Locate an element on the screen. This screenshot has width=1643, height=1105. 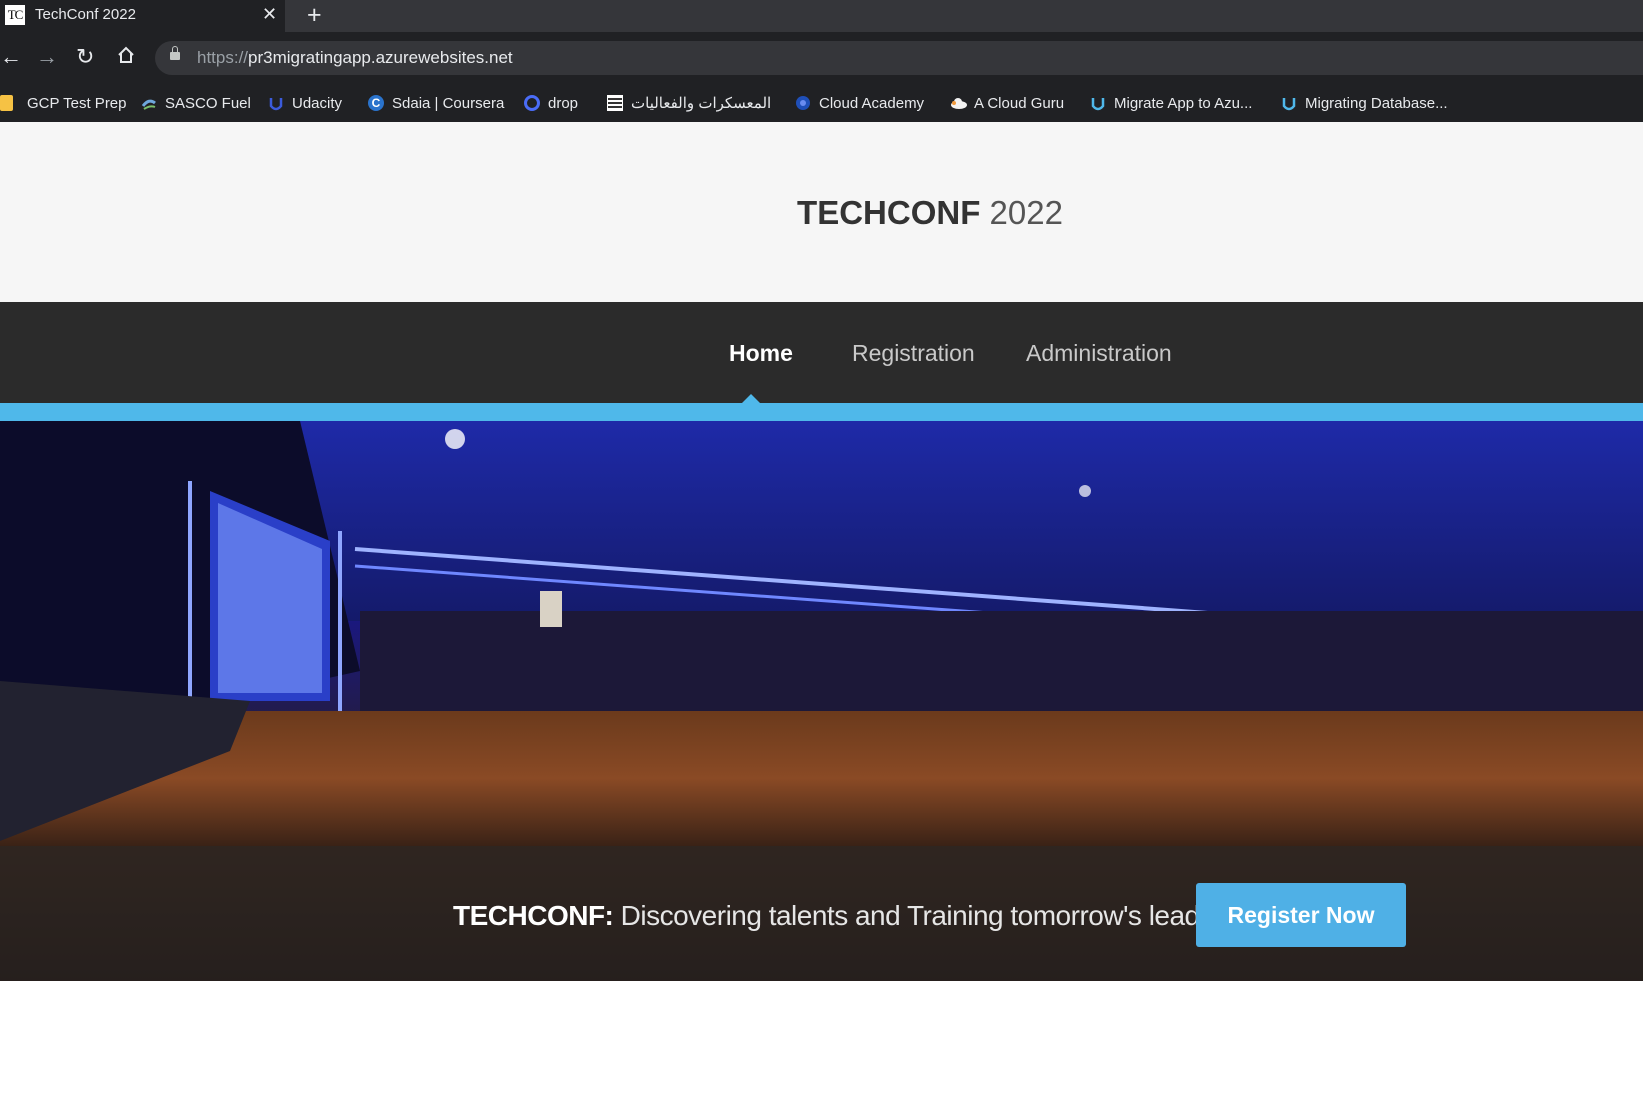
nav-home: Home is located at coordinates (761, 353).